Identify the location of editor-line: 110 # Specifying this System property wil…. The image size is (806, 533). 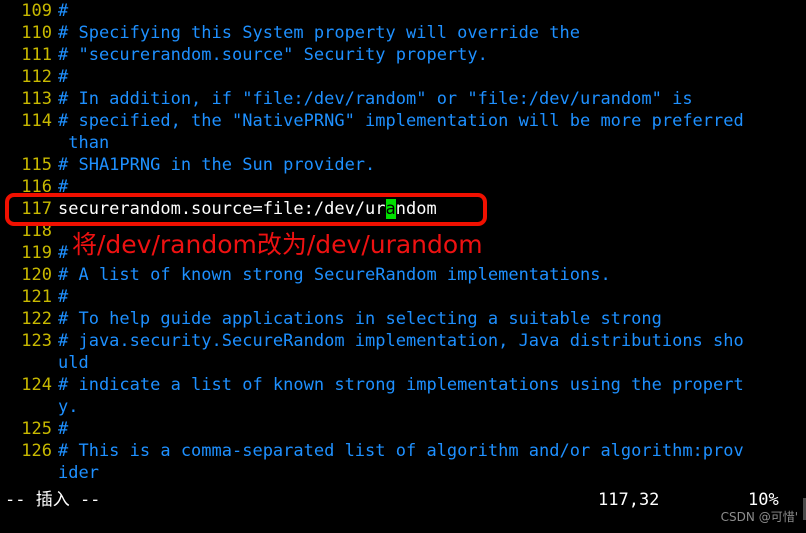
(403, 33).